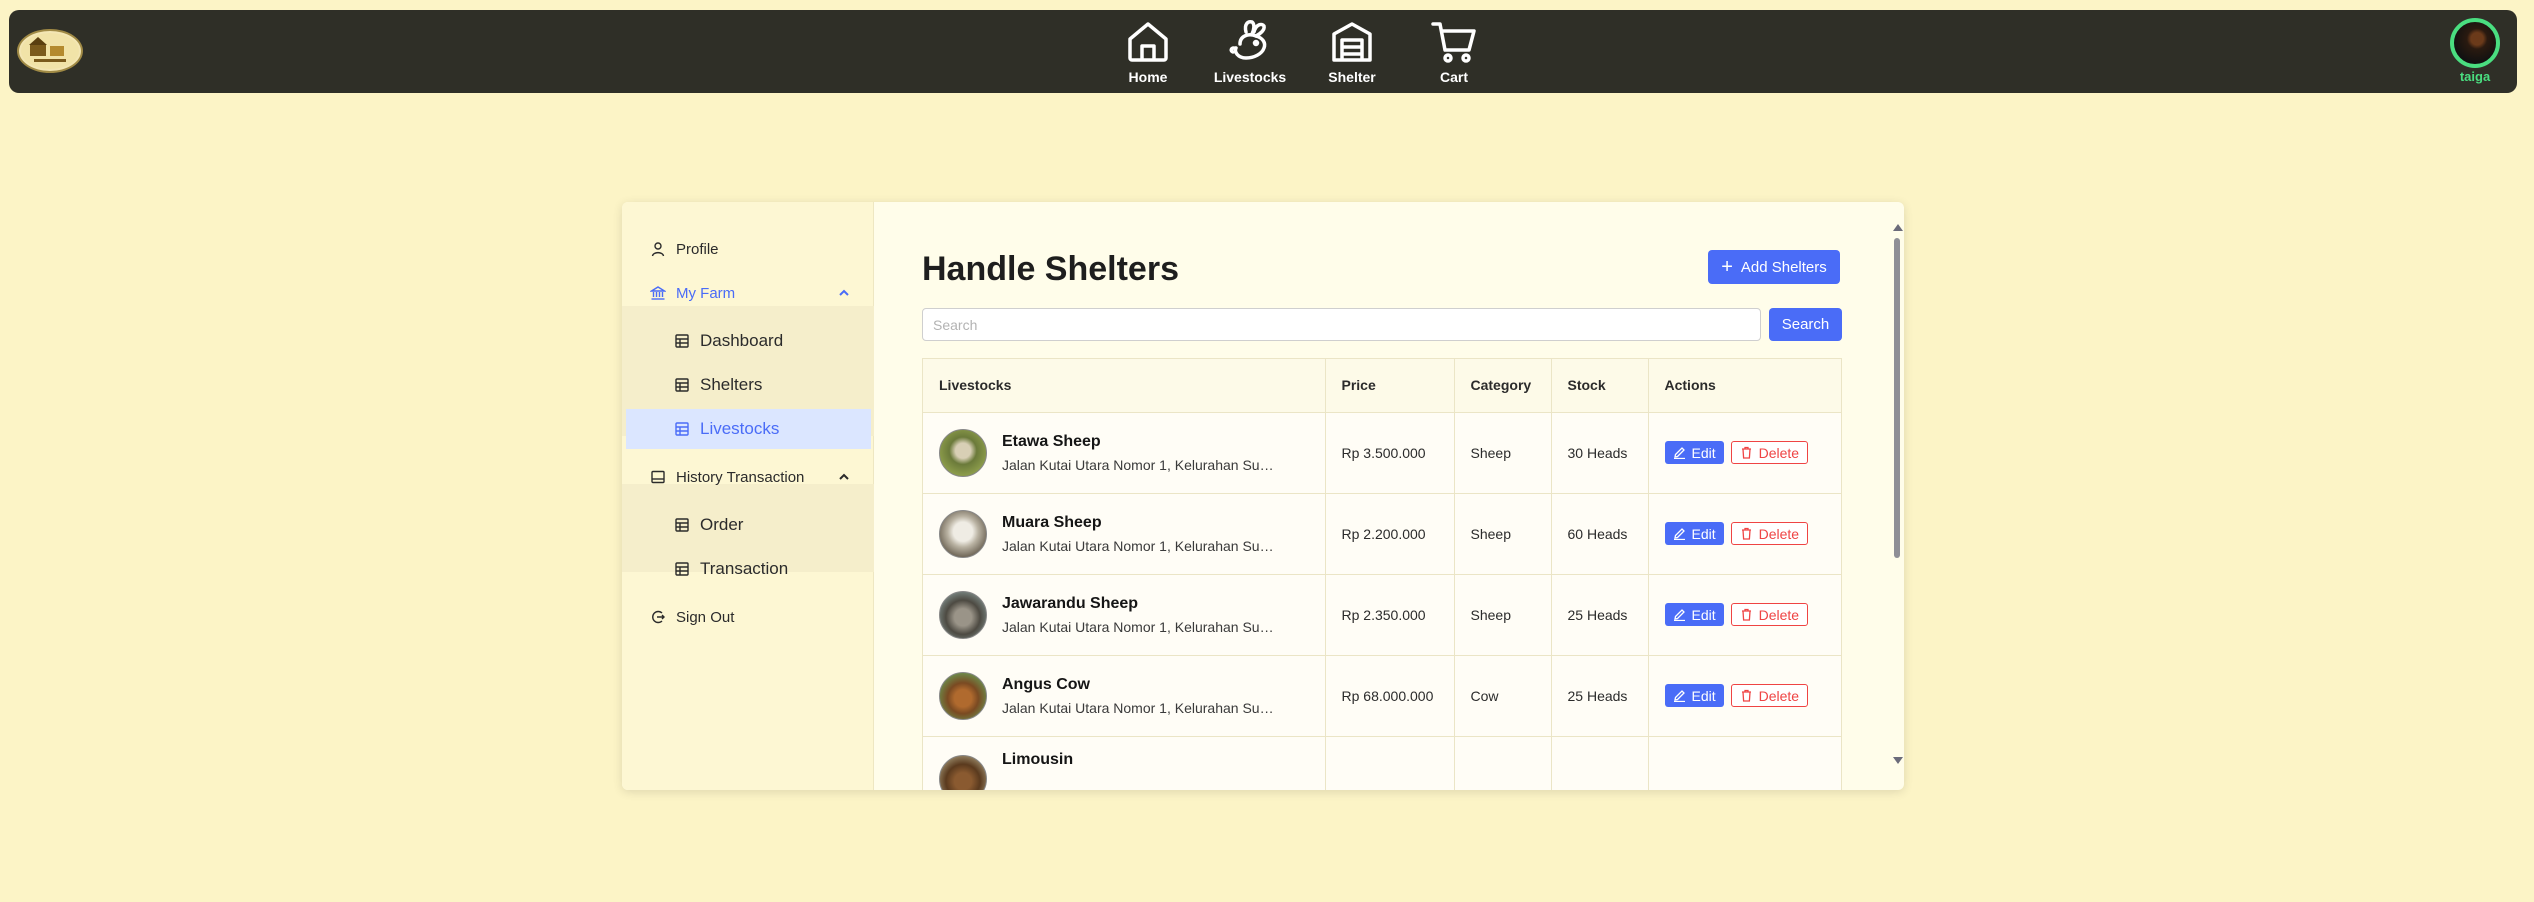  I want to click on nav-livestocks-label: Livestocks, so click(1250, 77).